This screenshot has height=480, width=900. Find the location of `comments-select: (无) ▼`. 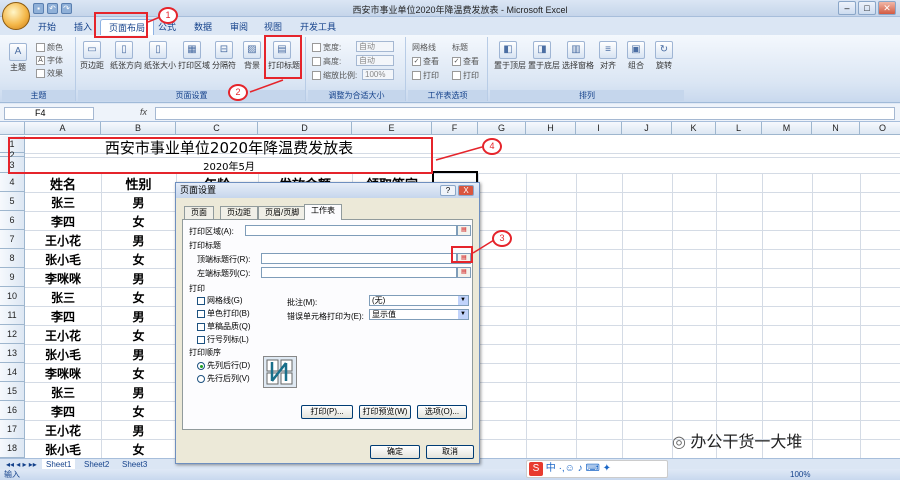

comments-select: (无) ▼ is located at coordinates (419, 300).